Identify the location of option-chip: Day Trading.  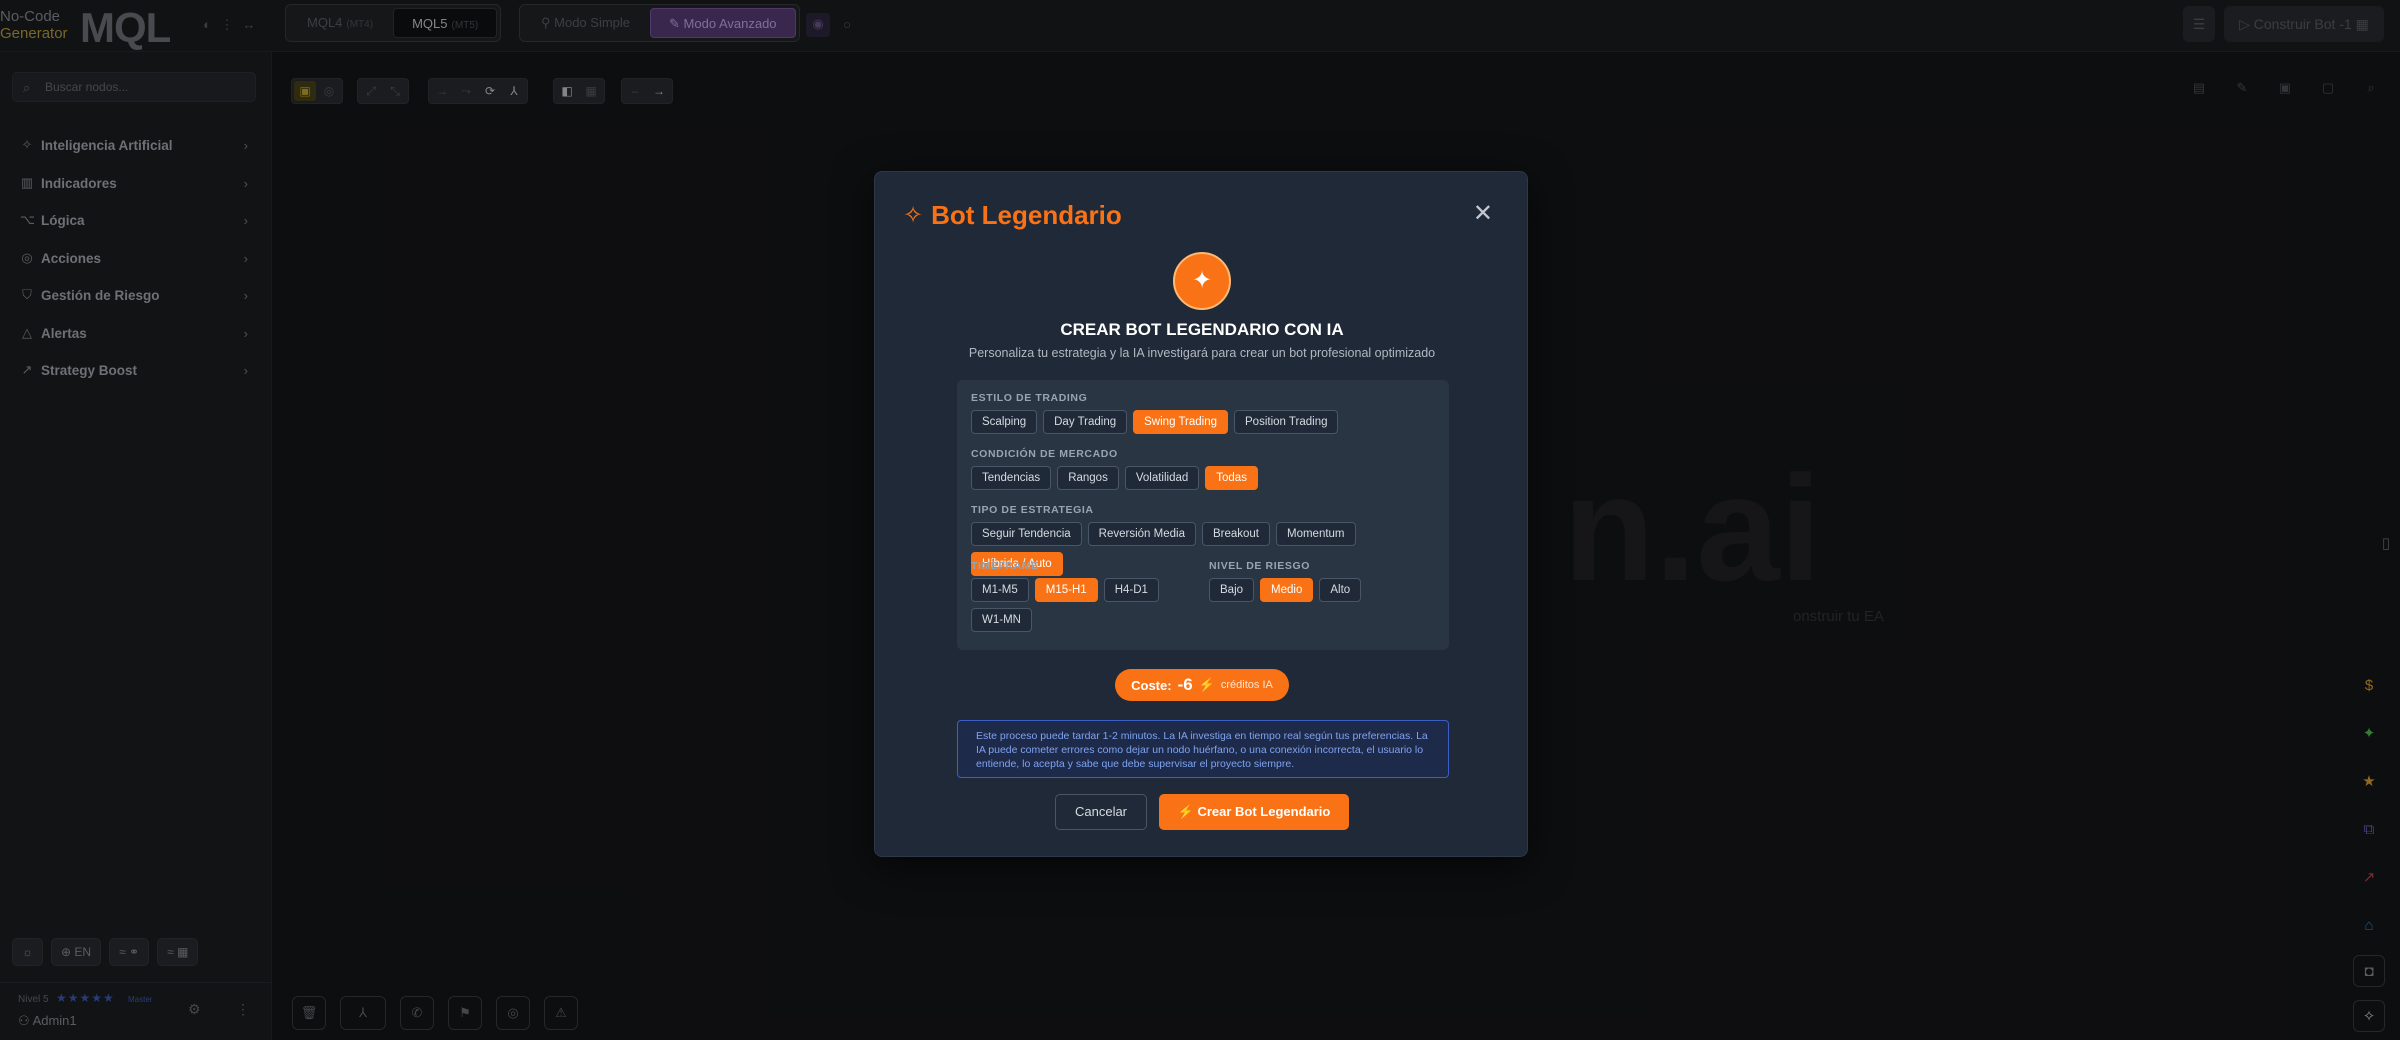
(1085, 422).